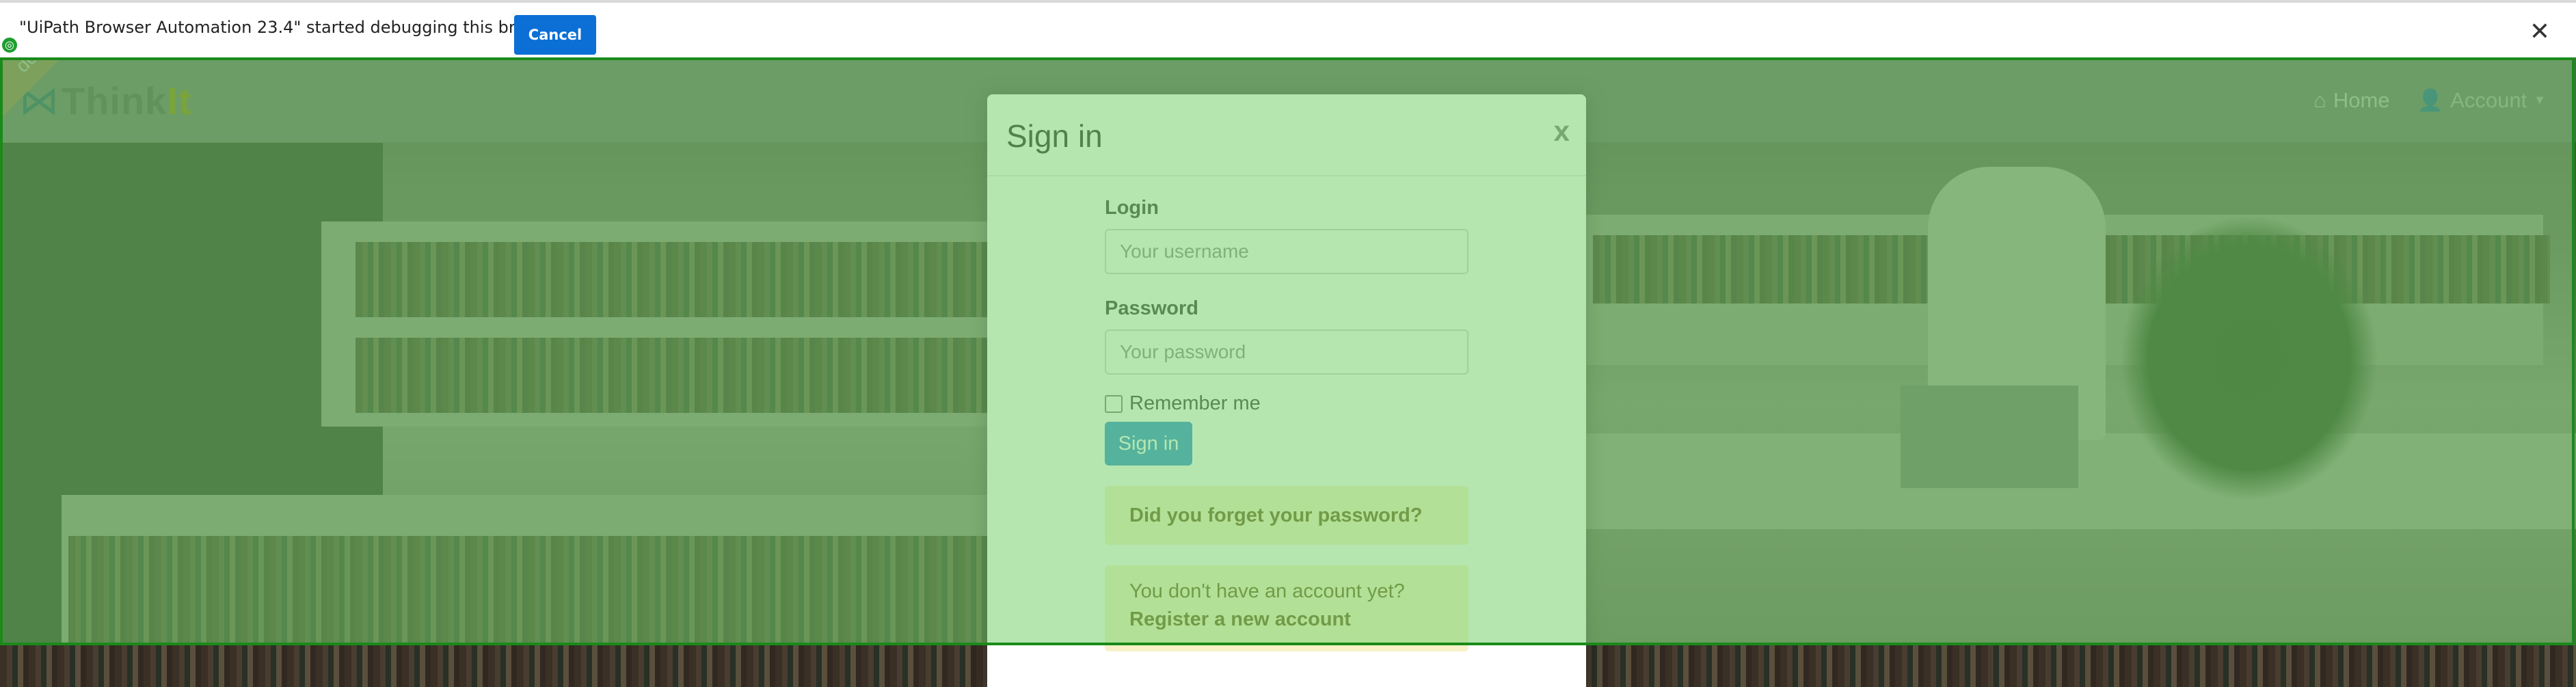 Image resolution: width=2576 pixels, height=687 pixels. I want to click on modal-close-button: x, so click(1562, 131).